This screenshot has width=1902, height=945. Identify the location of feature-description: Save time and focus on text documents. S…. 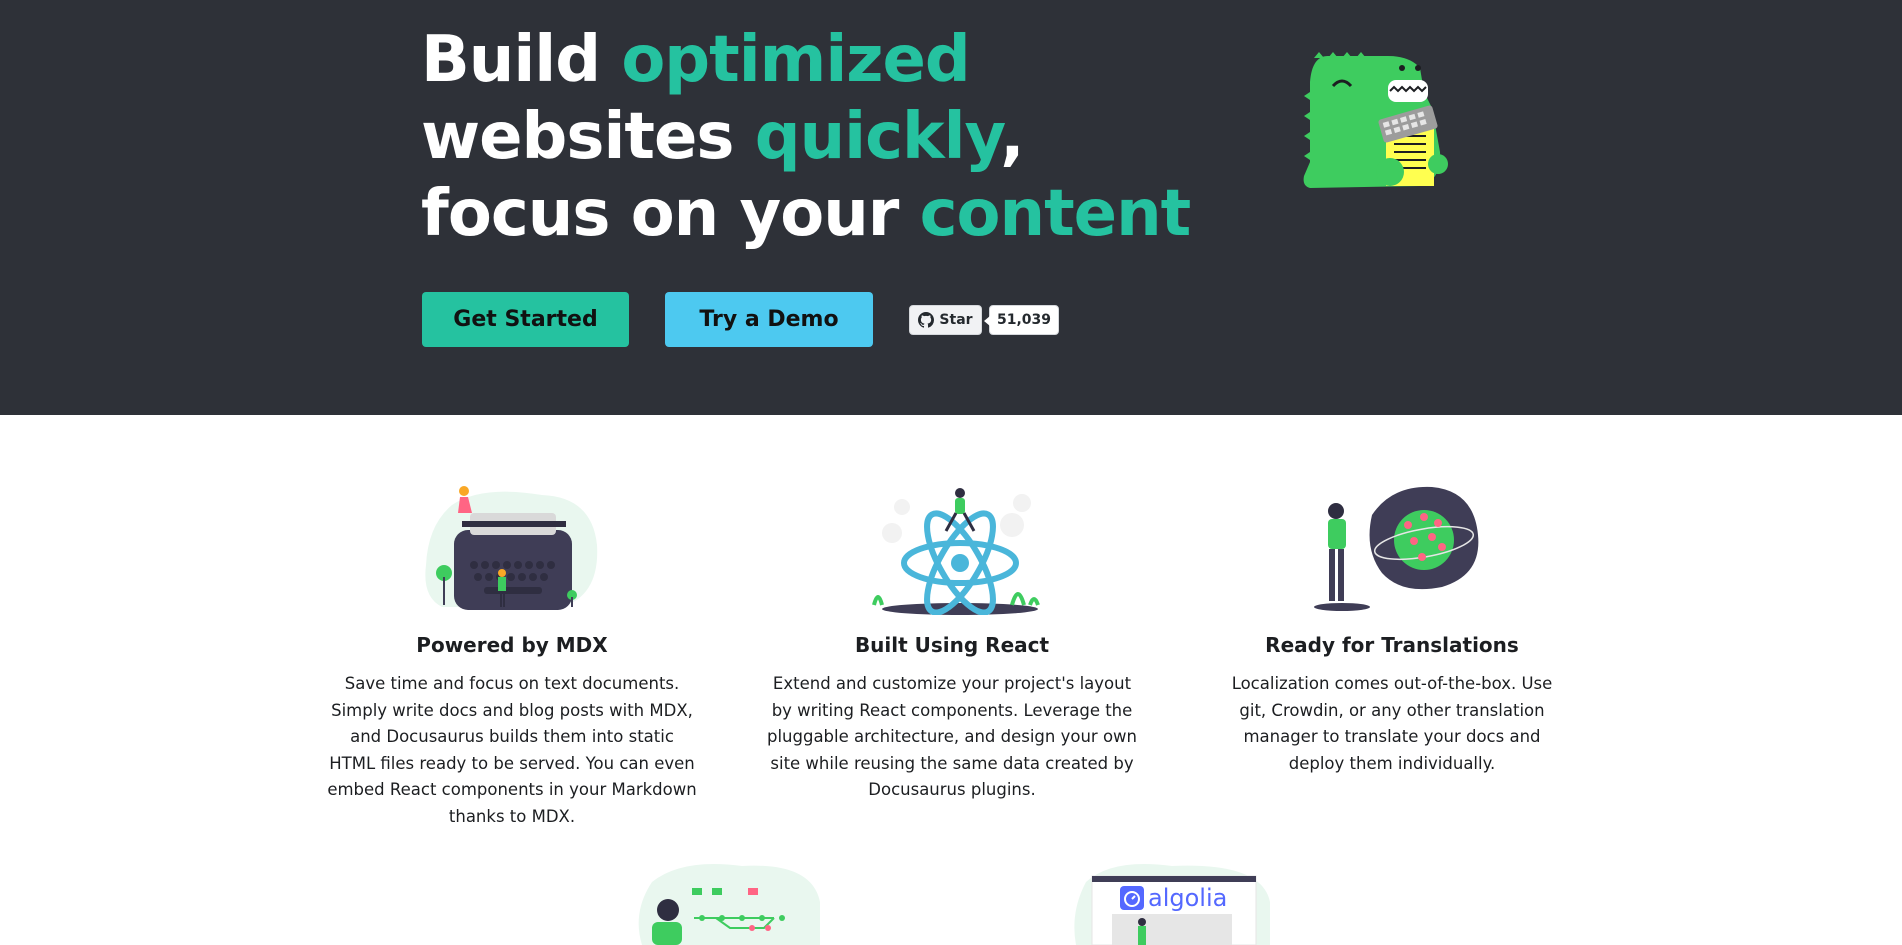
(512, 750).